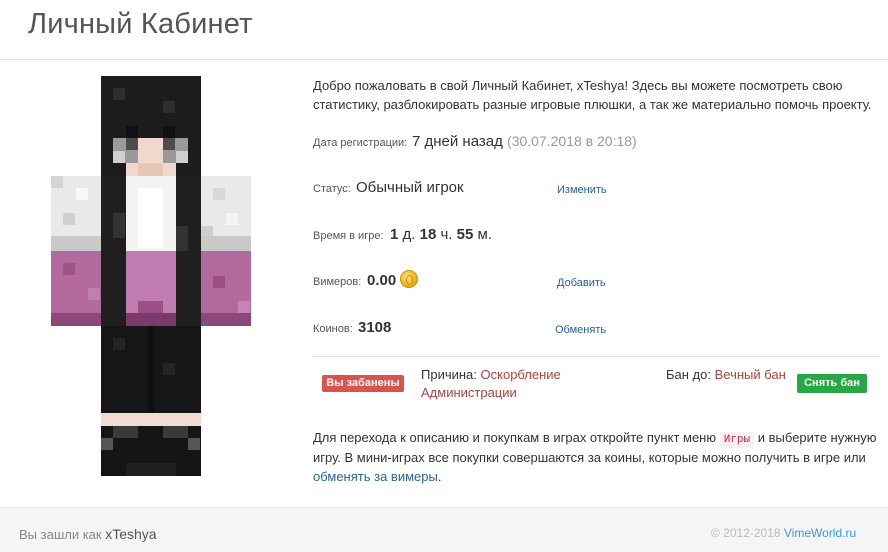 Image resolution: width=888 pixels, height=552 pixels. I want to click on coins-value: 3108, so click(375, 327).